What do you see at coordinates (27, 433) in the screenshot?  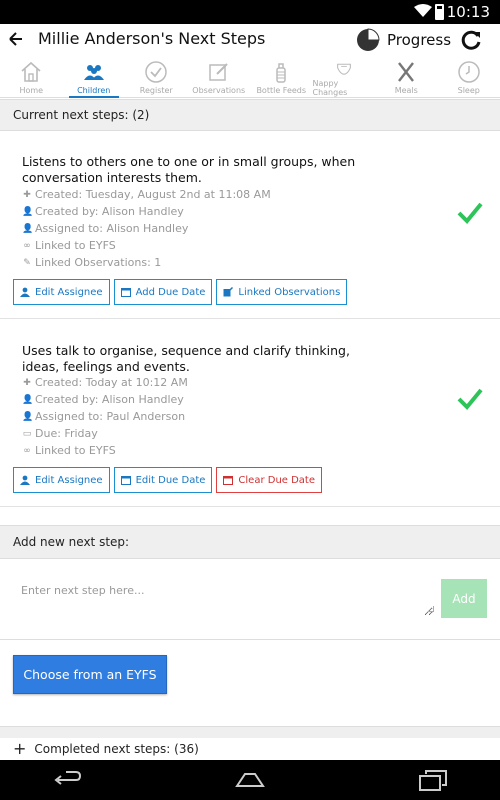 I see `calendar-icon: ▭` at bounding box center [27, 433].